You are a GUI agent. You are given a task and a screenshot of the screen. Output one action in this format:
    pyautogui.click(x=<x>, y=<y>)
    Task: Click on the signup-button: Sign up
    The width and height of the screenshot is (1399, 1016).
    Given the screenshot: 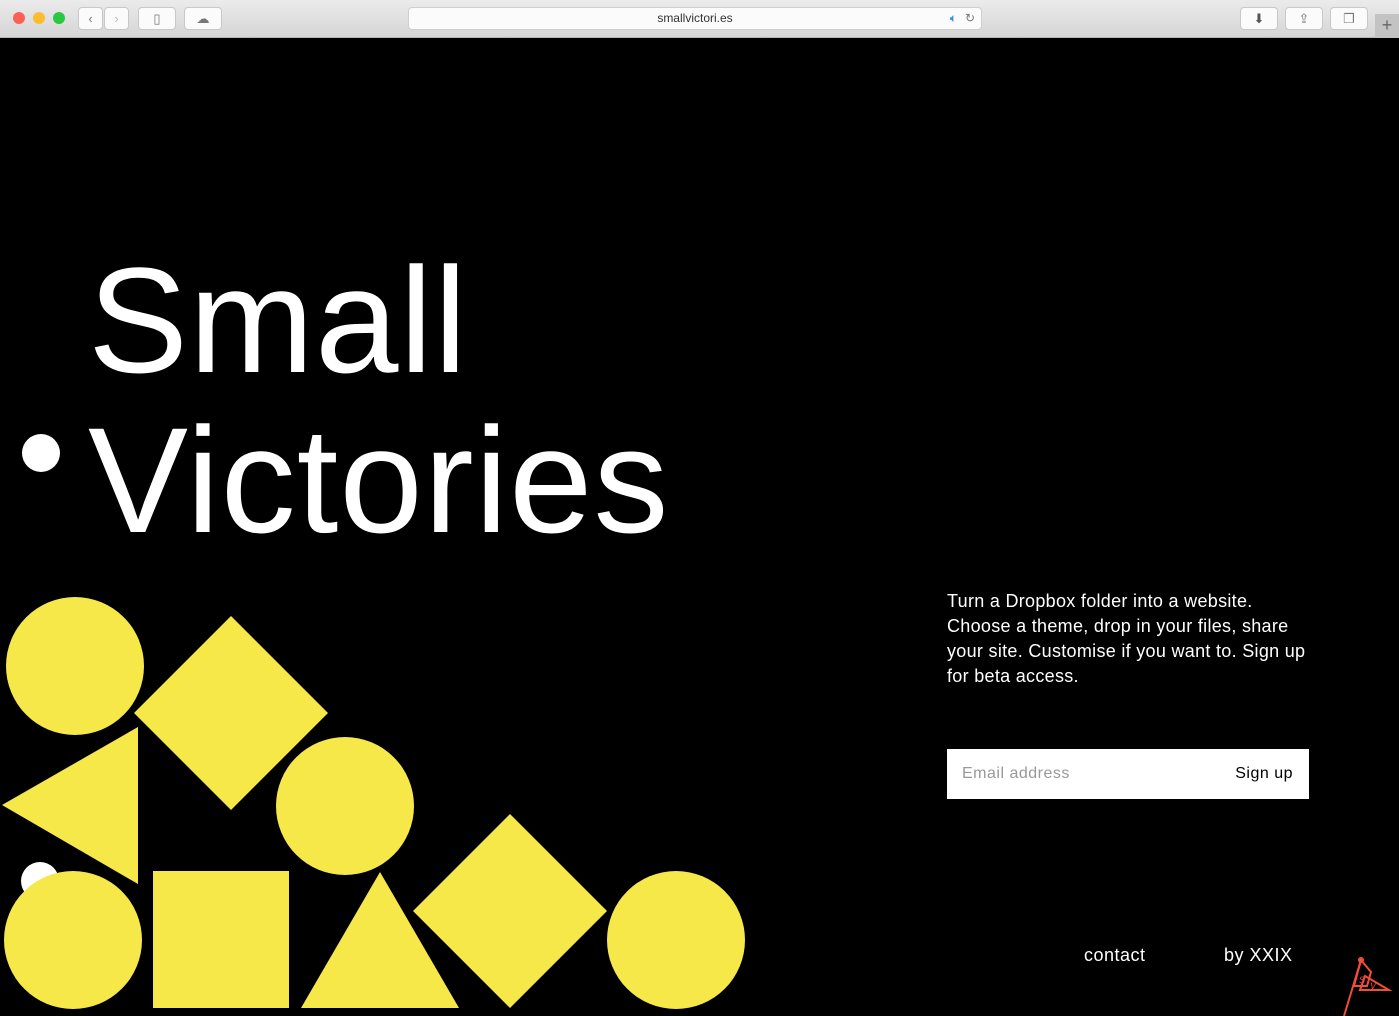 What is the action you would take?
    pyautogui.click(x=1272, y=774)
    